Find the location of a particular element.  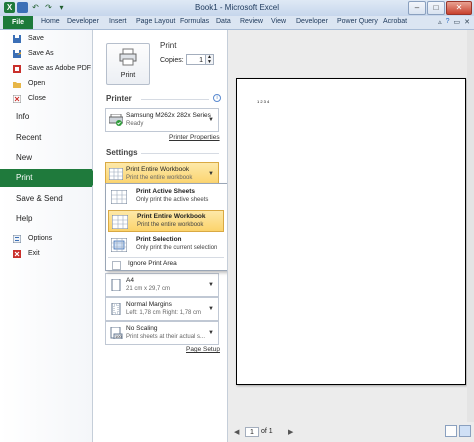

margins-subtitle: Left: 1,78 cm Right: 1,78 cm is located at coordinates (164, 313).